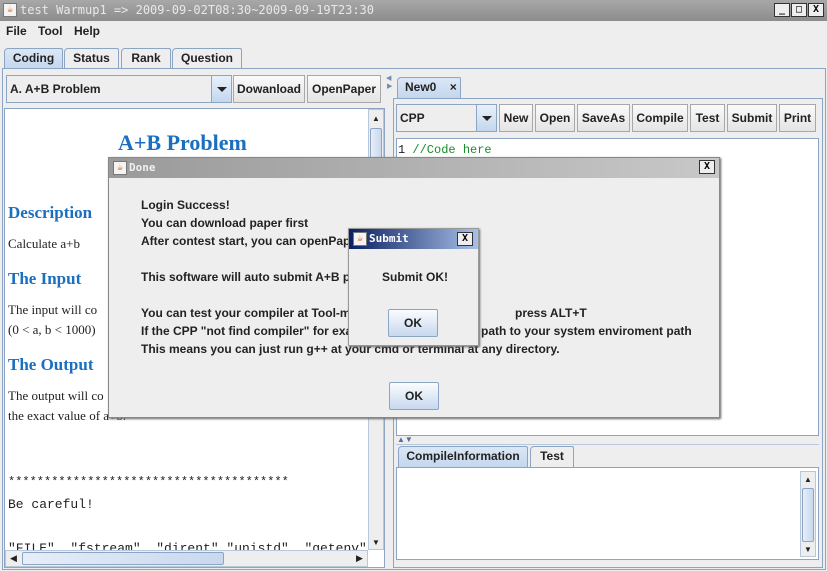 The width and height of the screenshot is (827, 571). What do you see at coordinates (799, 10) in the screenshot?
I see `maximize-button: □` at bounding box center [799, 10].